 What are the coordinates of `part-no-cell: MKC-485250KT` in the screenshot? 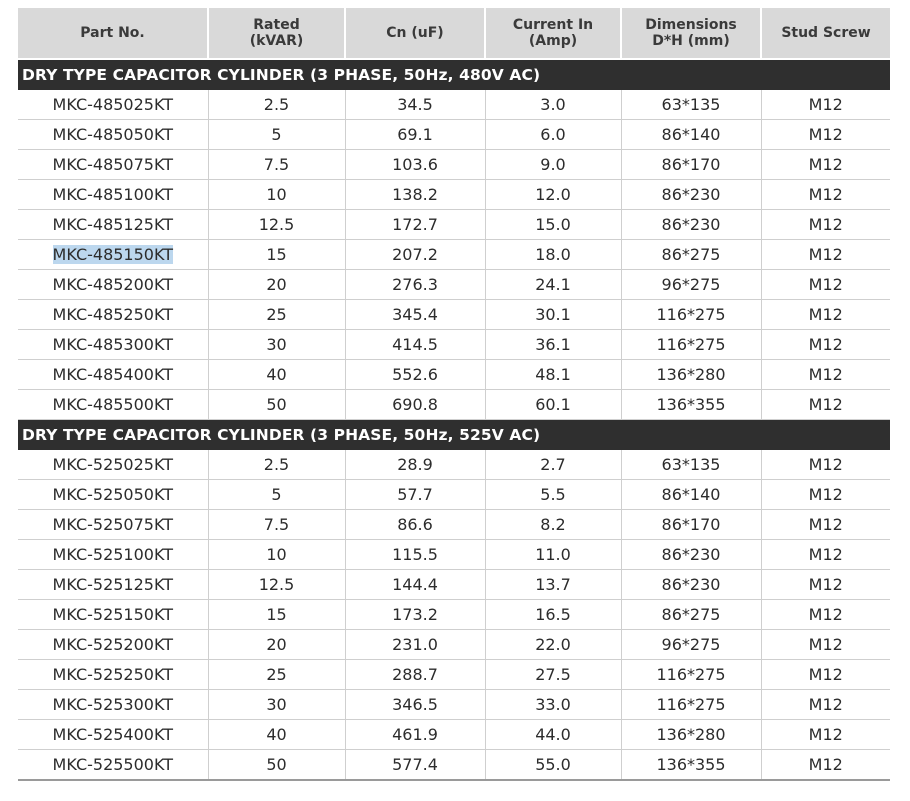 It's located at (113, 314).